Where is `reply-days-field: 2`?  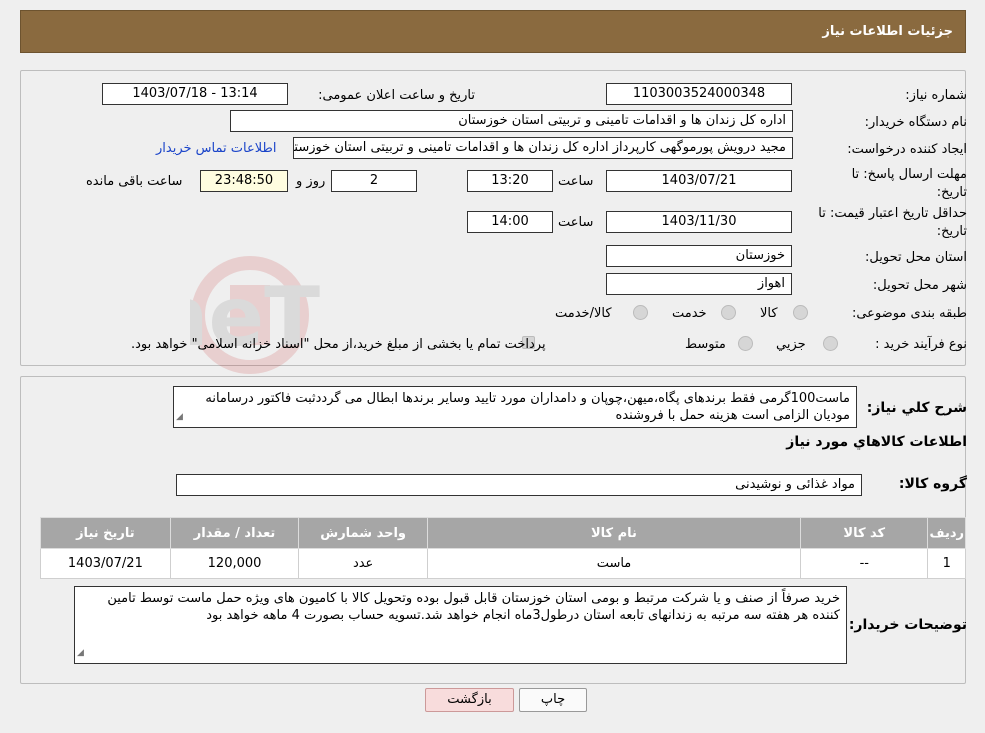 reply-days-field: 2 is located at coordinates (374, 181).